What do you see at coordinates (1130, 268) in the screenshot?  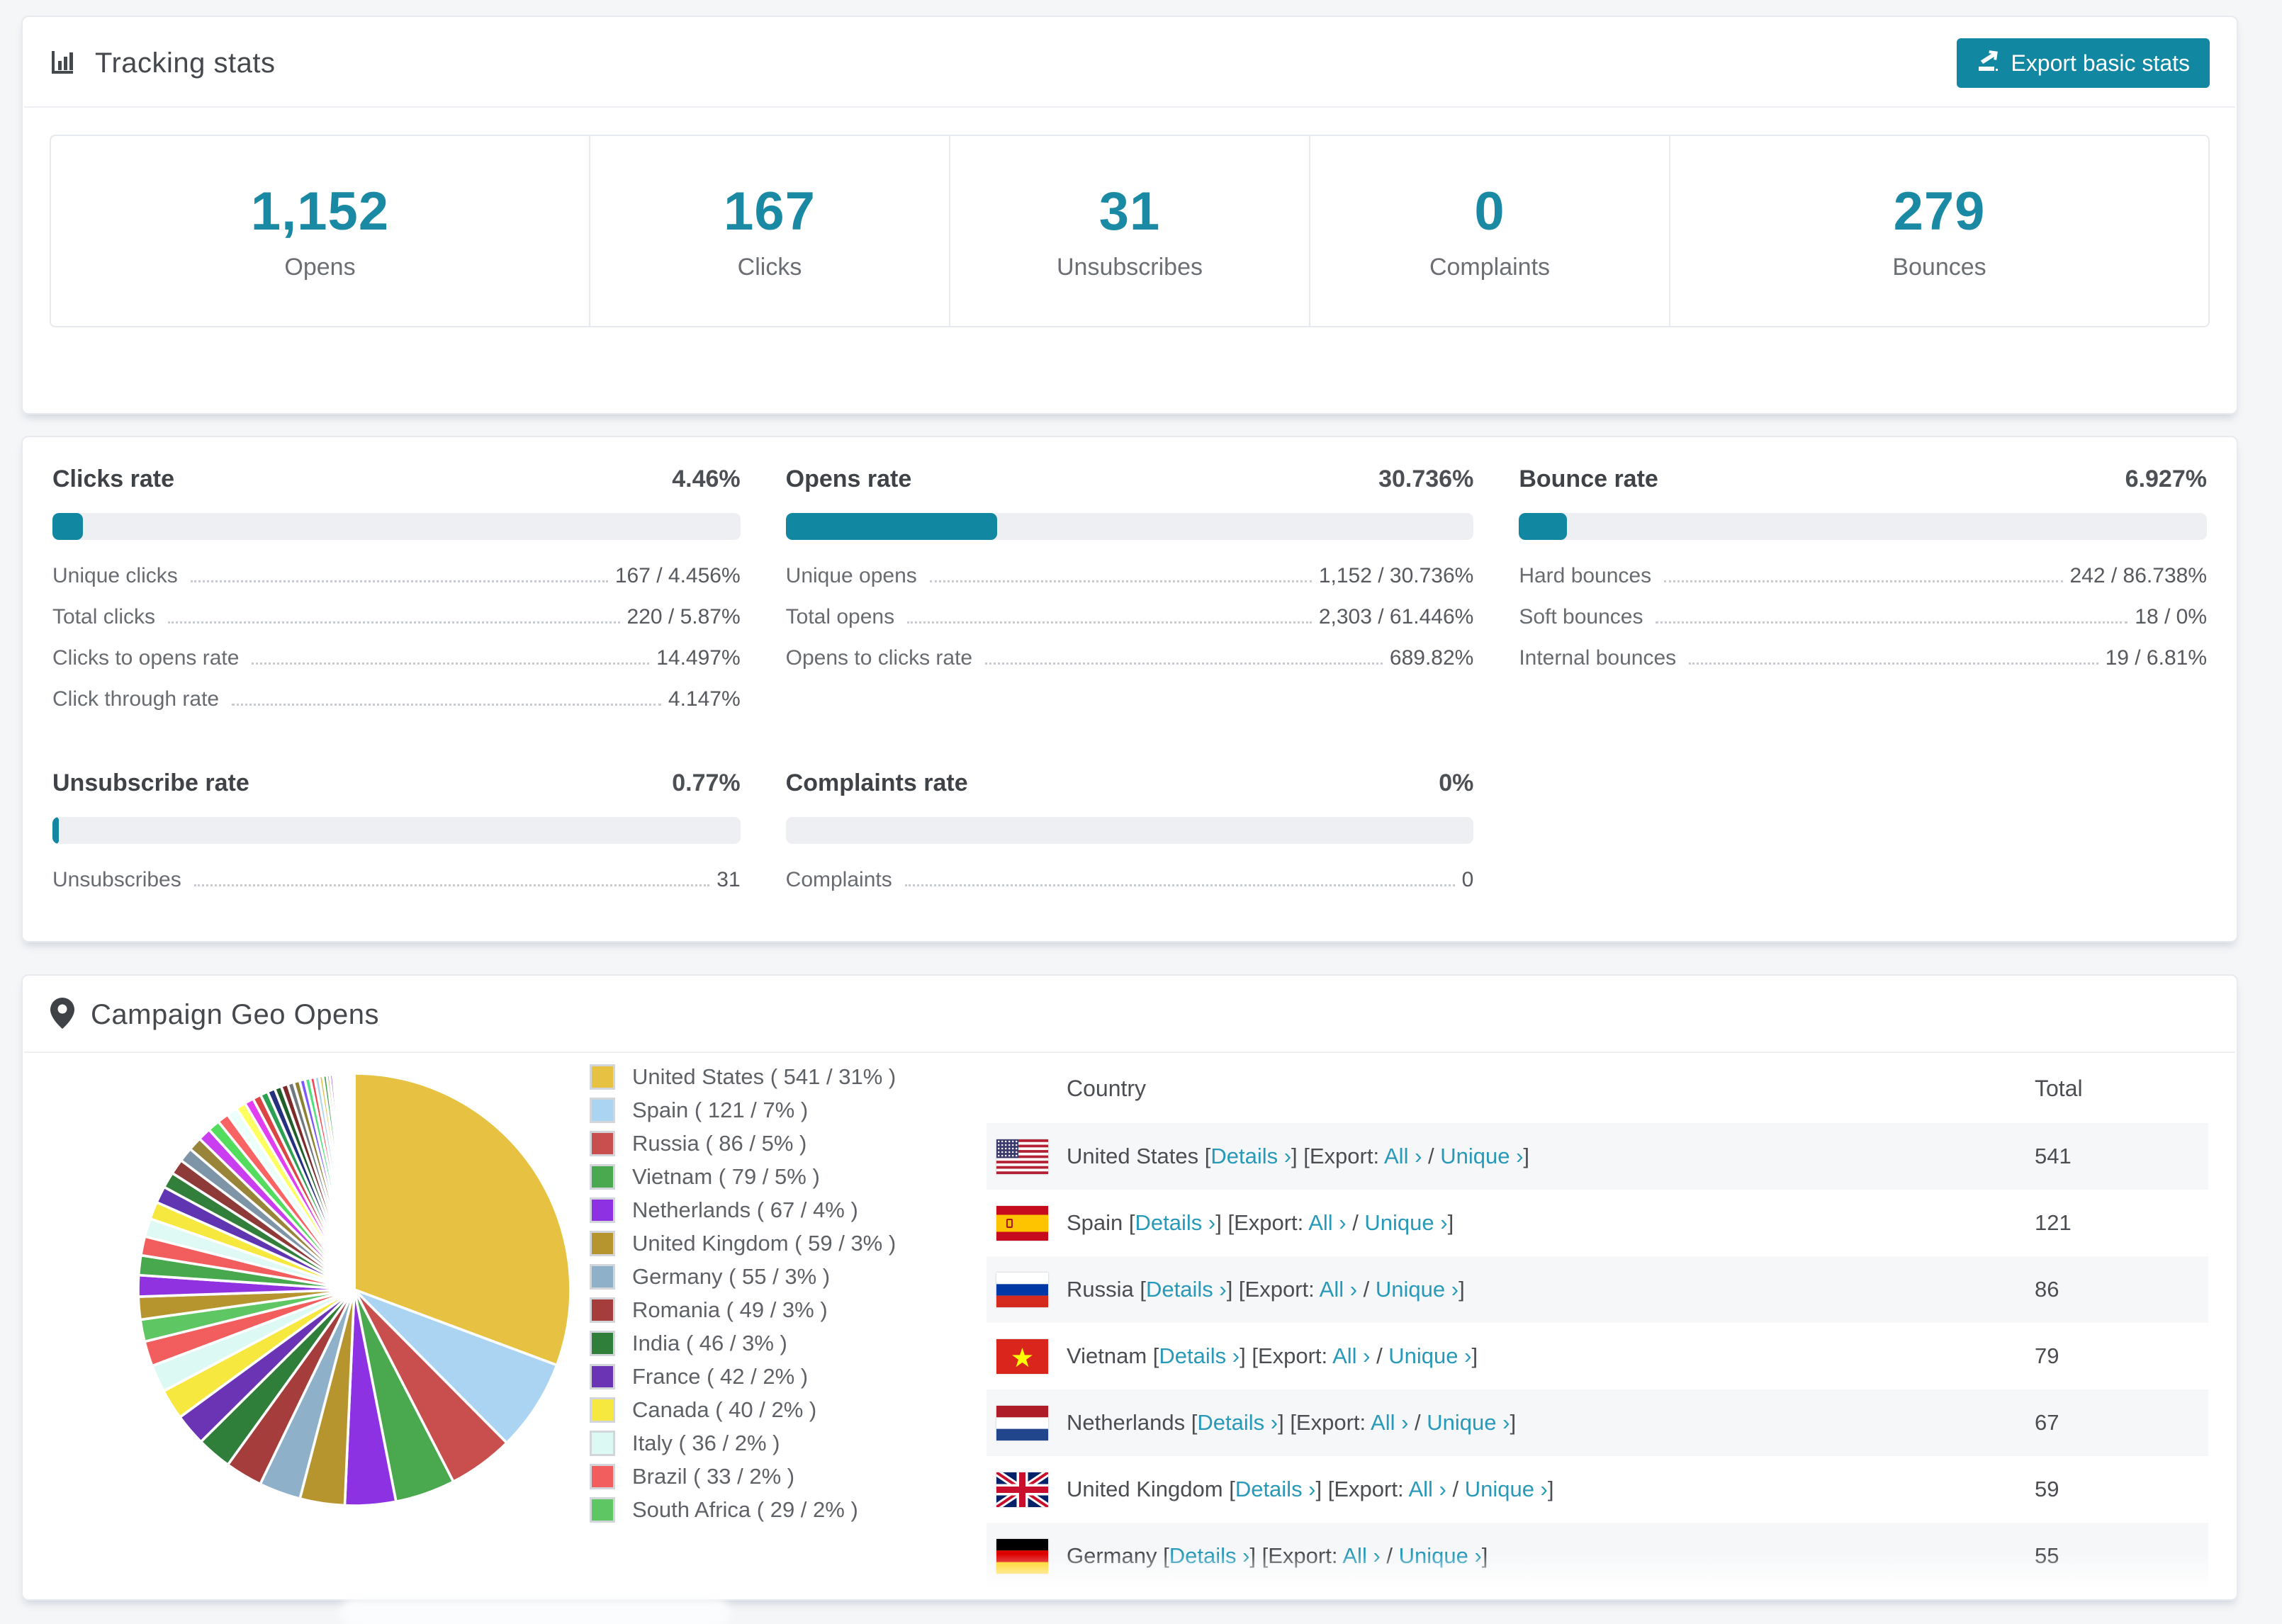 I see `stat-label: Unsubscribes` at bounding box center [1130, 268].